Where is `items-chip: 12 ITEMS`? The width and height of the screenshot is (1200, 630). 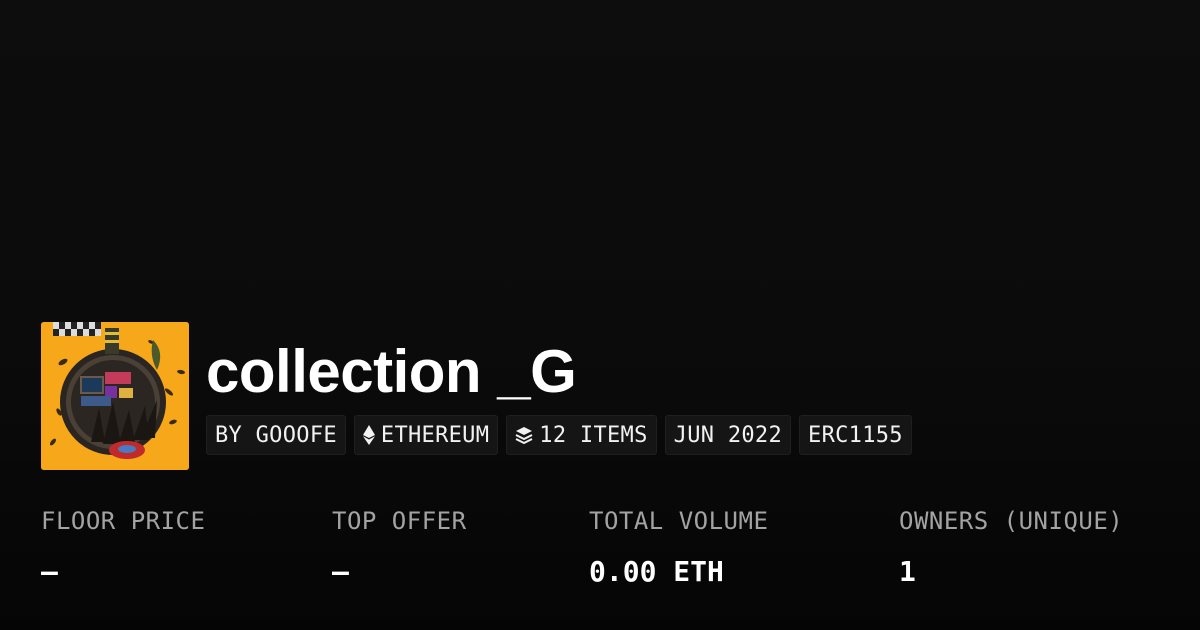 items-chip: 12 ITEMS is located at coordinates (581, 435).